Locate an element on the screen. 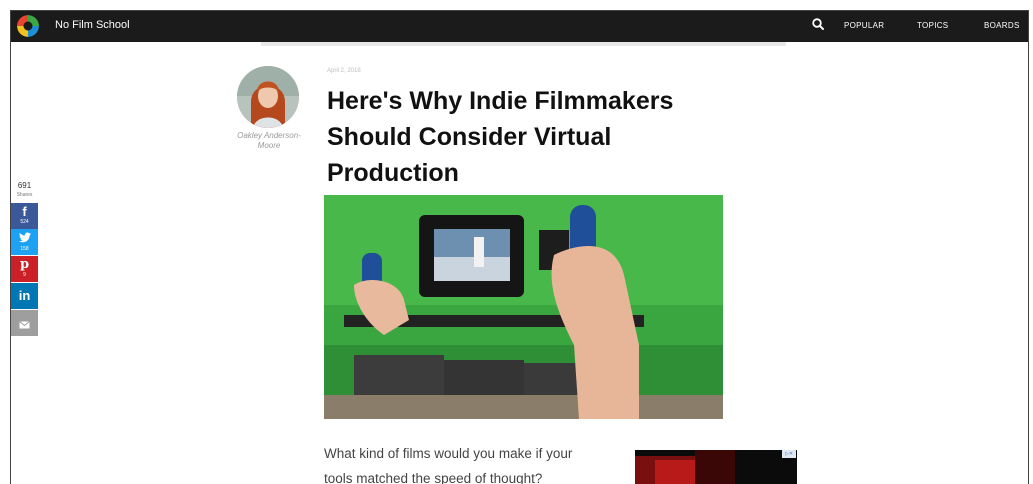  body-line: tools matched the speed of thought? is located at coordinates (433, 477).